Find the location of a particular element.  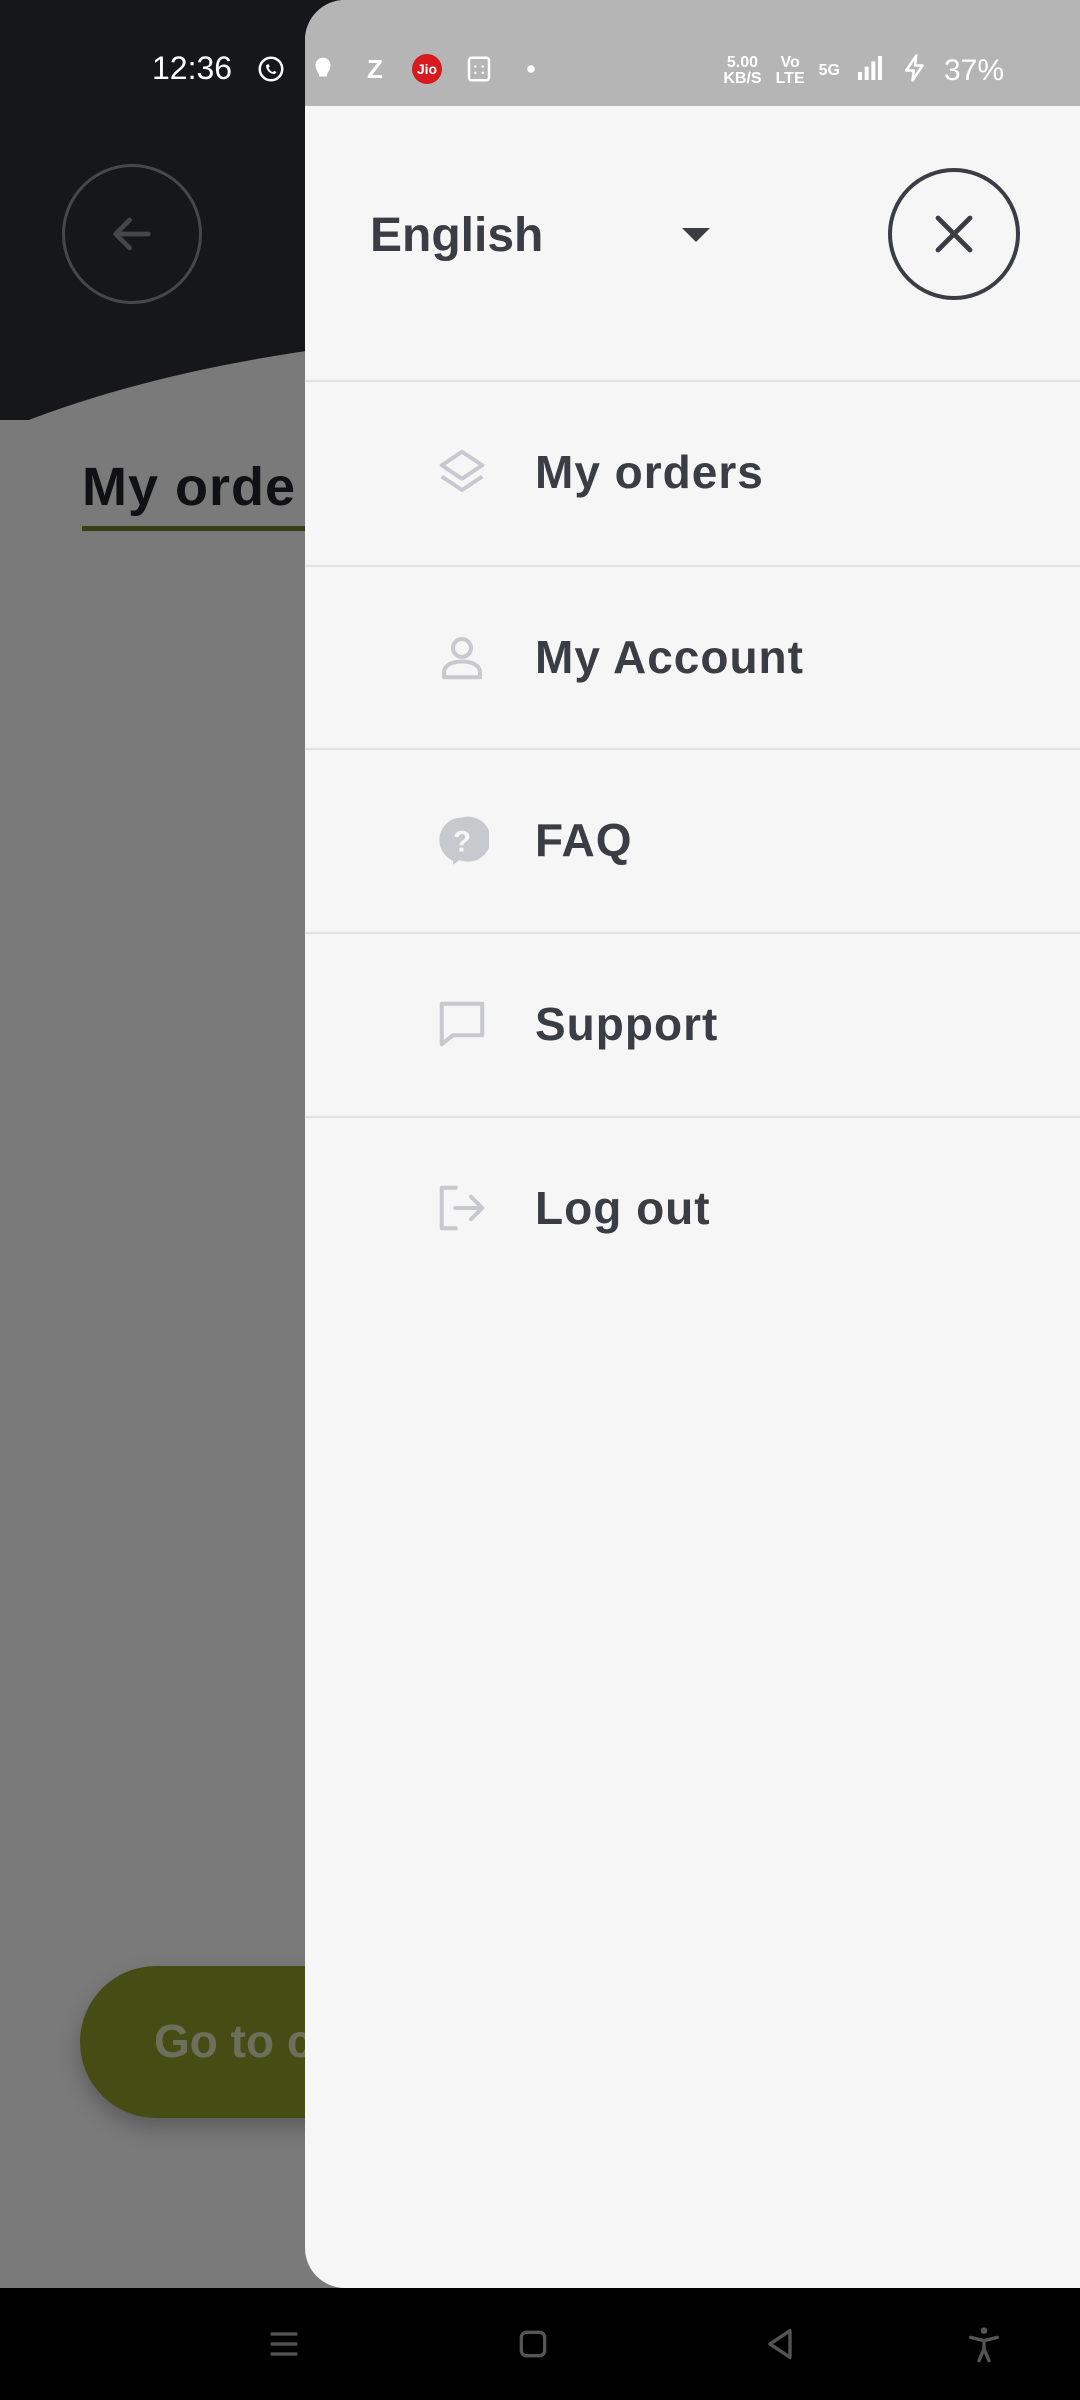

system-nav-bar is located at coordinates (540, 2344).